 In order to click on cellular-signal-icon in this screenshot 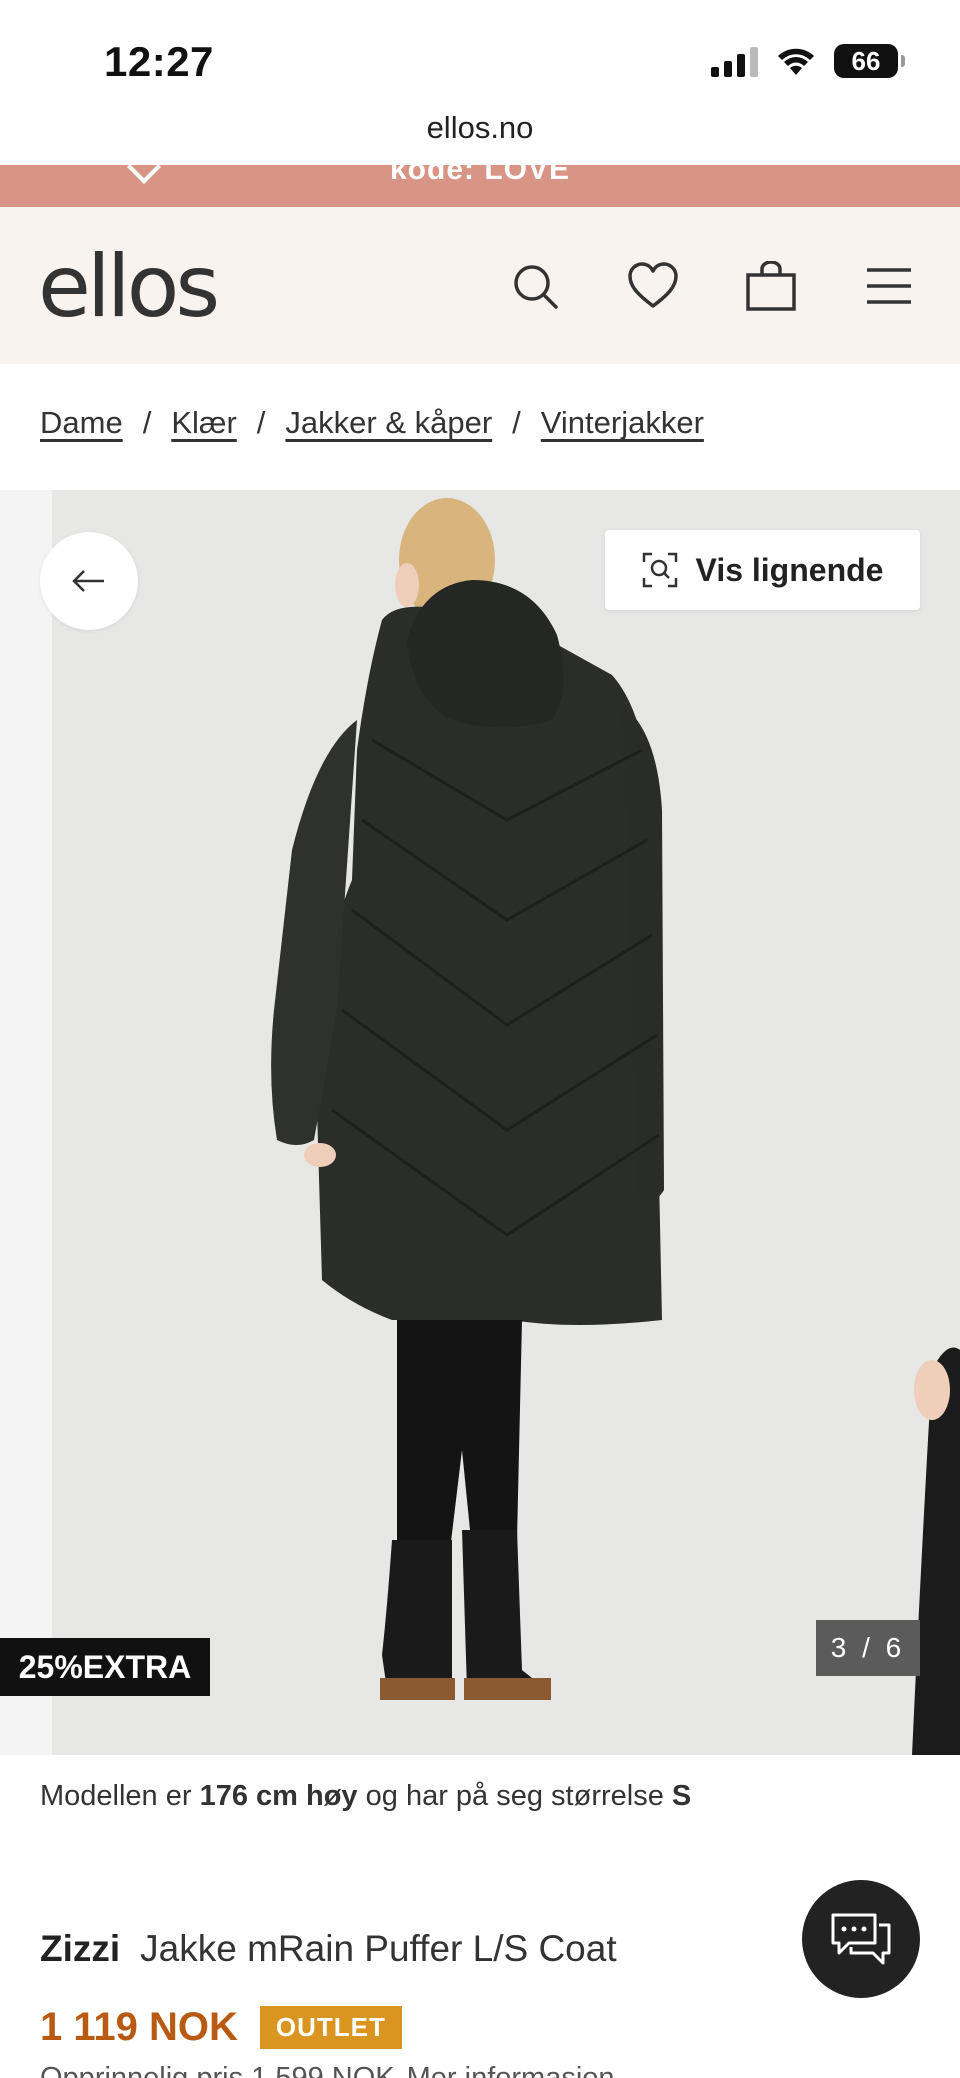, I will do `click(734, 61)`.